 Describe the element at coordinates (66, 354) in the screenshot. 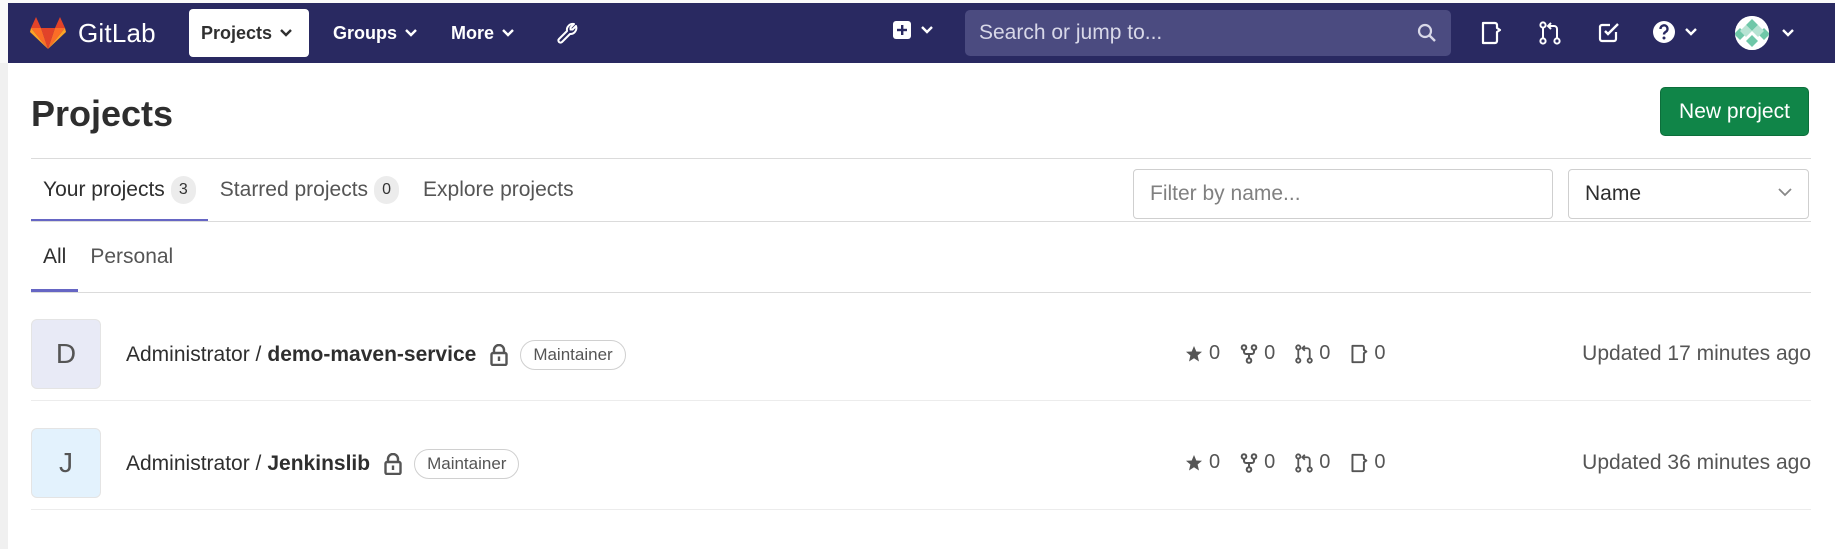

I see `project-avatar: D` at that location.